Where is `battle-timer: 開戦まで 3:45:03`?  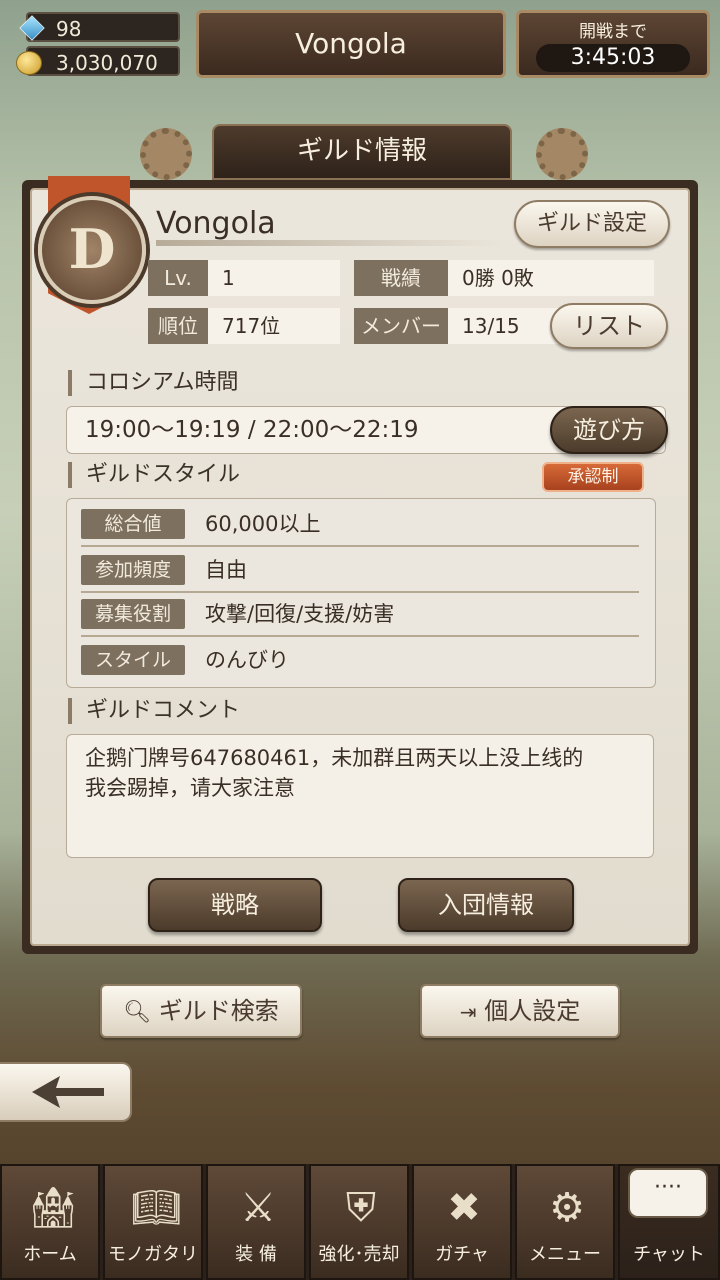 battle-timer: 開戦まで 3:45:03 is located at coordinates (613, 44).